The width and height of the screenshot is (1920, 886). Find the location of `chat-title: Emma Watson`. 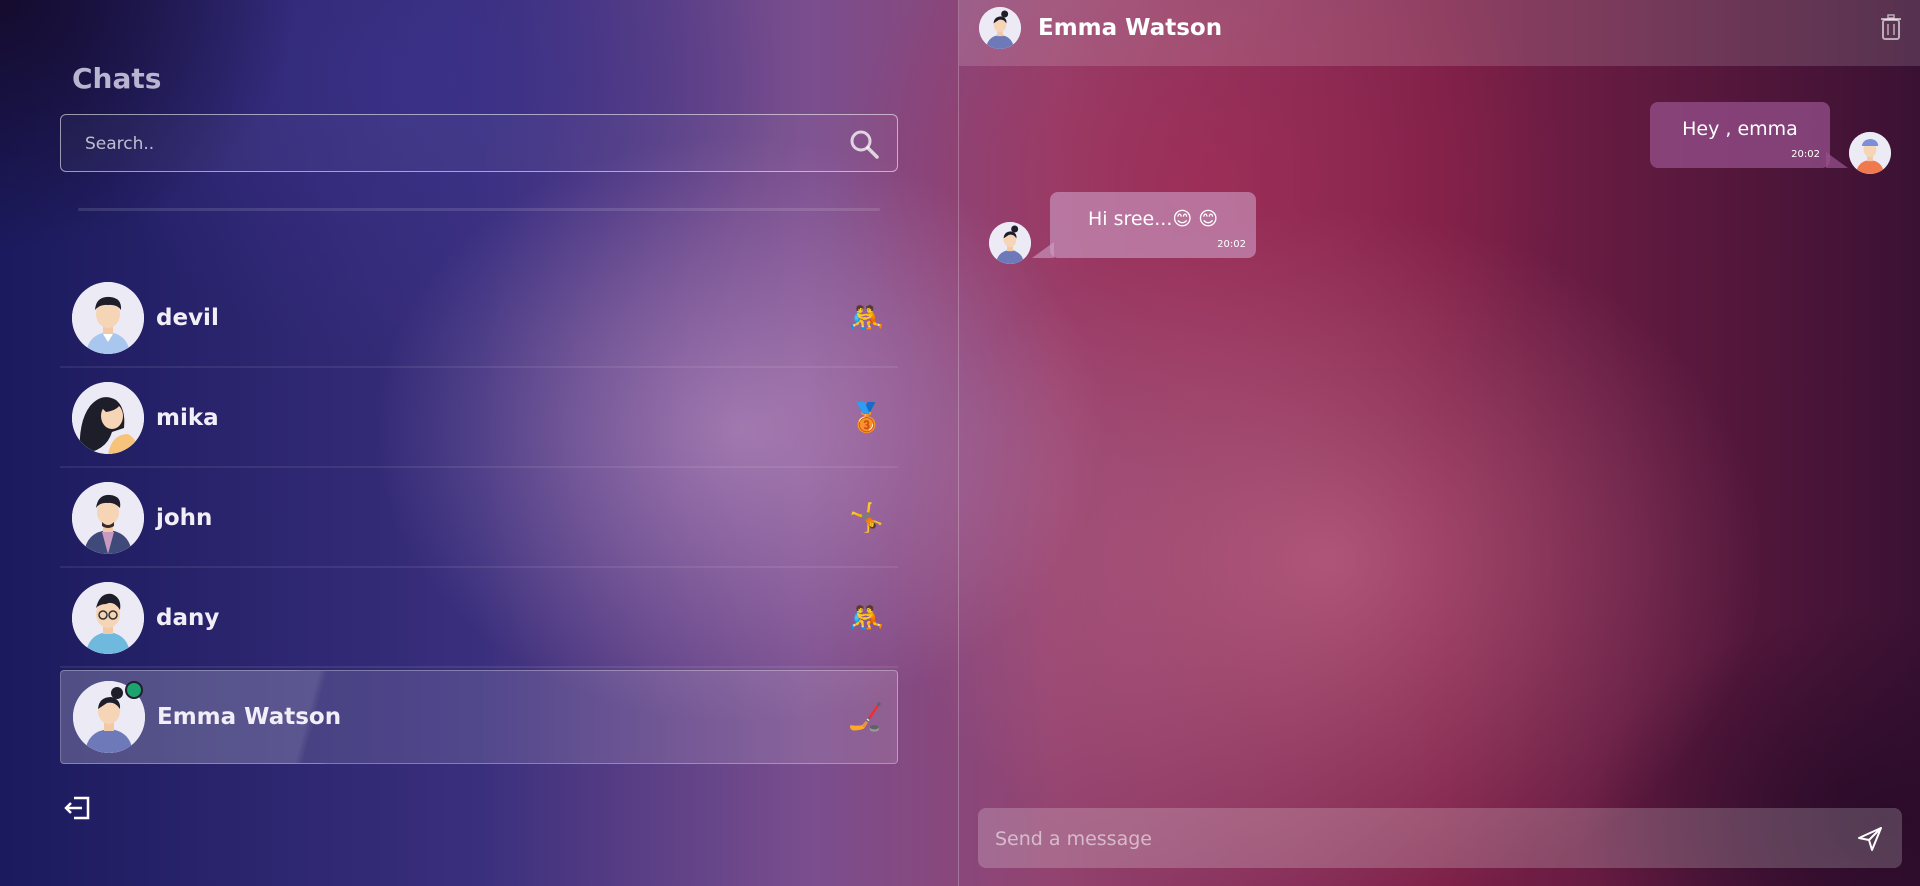

chat-title: Emma Watson is located at coordinates (1130, 28).